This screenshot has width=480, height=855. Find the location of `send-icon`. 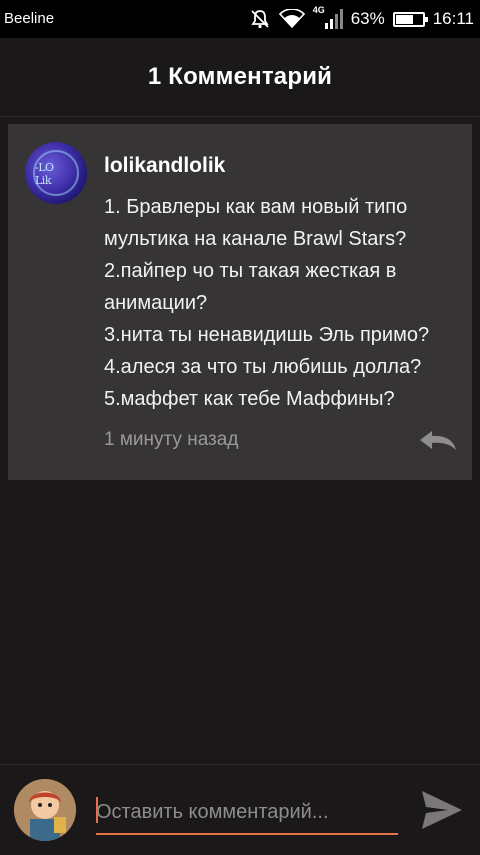

send-icon is located at coordinates (442, 810).